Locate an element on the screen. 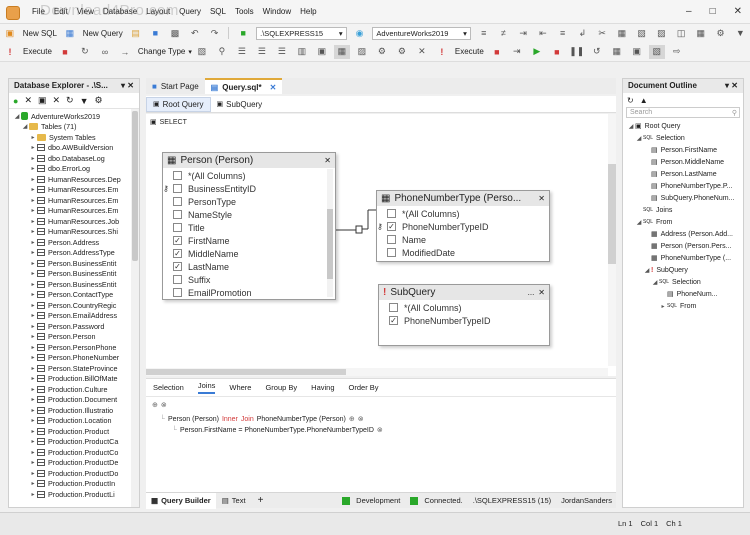 The image size is (750, 535). add-join-icon: ⊕ is located at coordinates (155, 405).